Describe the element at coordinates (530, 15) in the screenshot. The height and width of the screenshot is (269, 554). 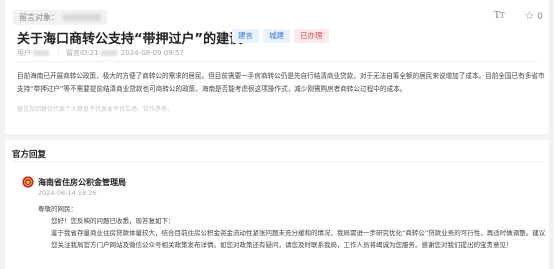
I see `star-icon: ☆` at that location.